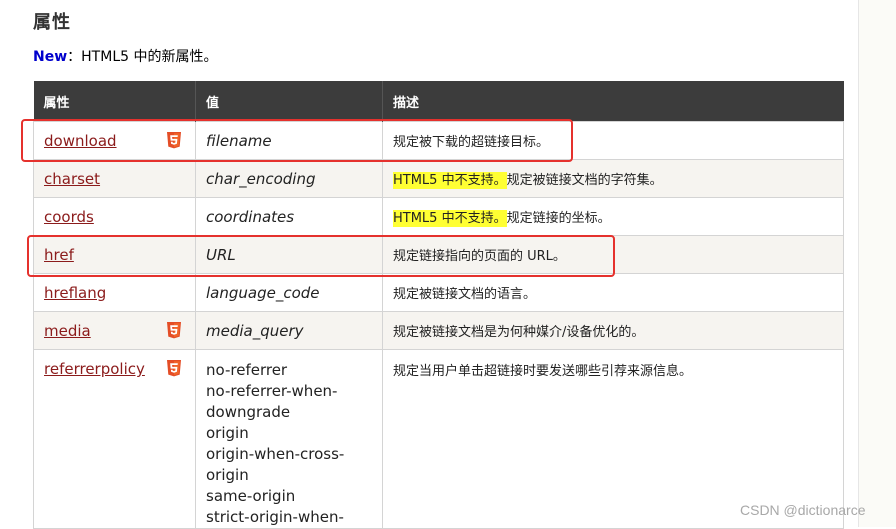 The width and height of the screenshot is (896, 529). What do you see at coordinates (142, 57) in the screenshot?
I see `new-note-text: ：HTML5 中的新属性。` at bounding box center [142, 57].